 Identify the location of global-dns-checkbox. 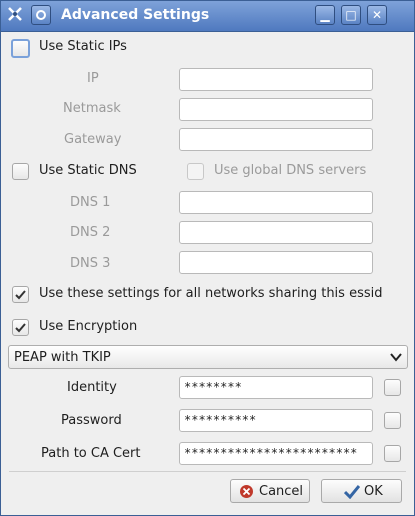
(195, 171).